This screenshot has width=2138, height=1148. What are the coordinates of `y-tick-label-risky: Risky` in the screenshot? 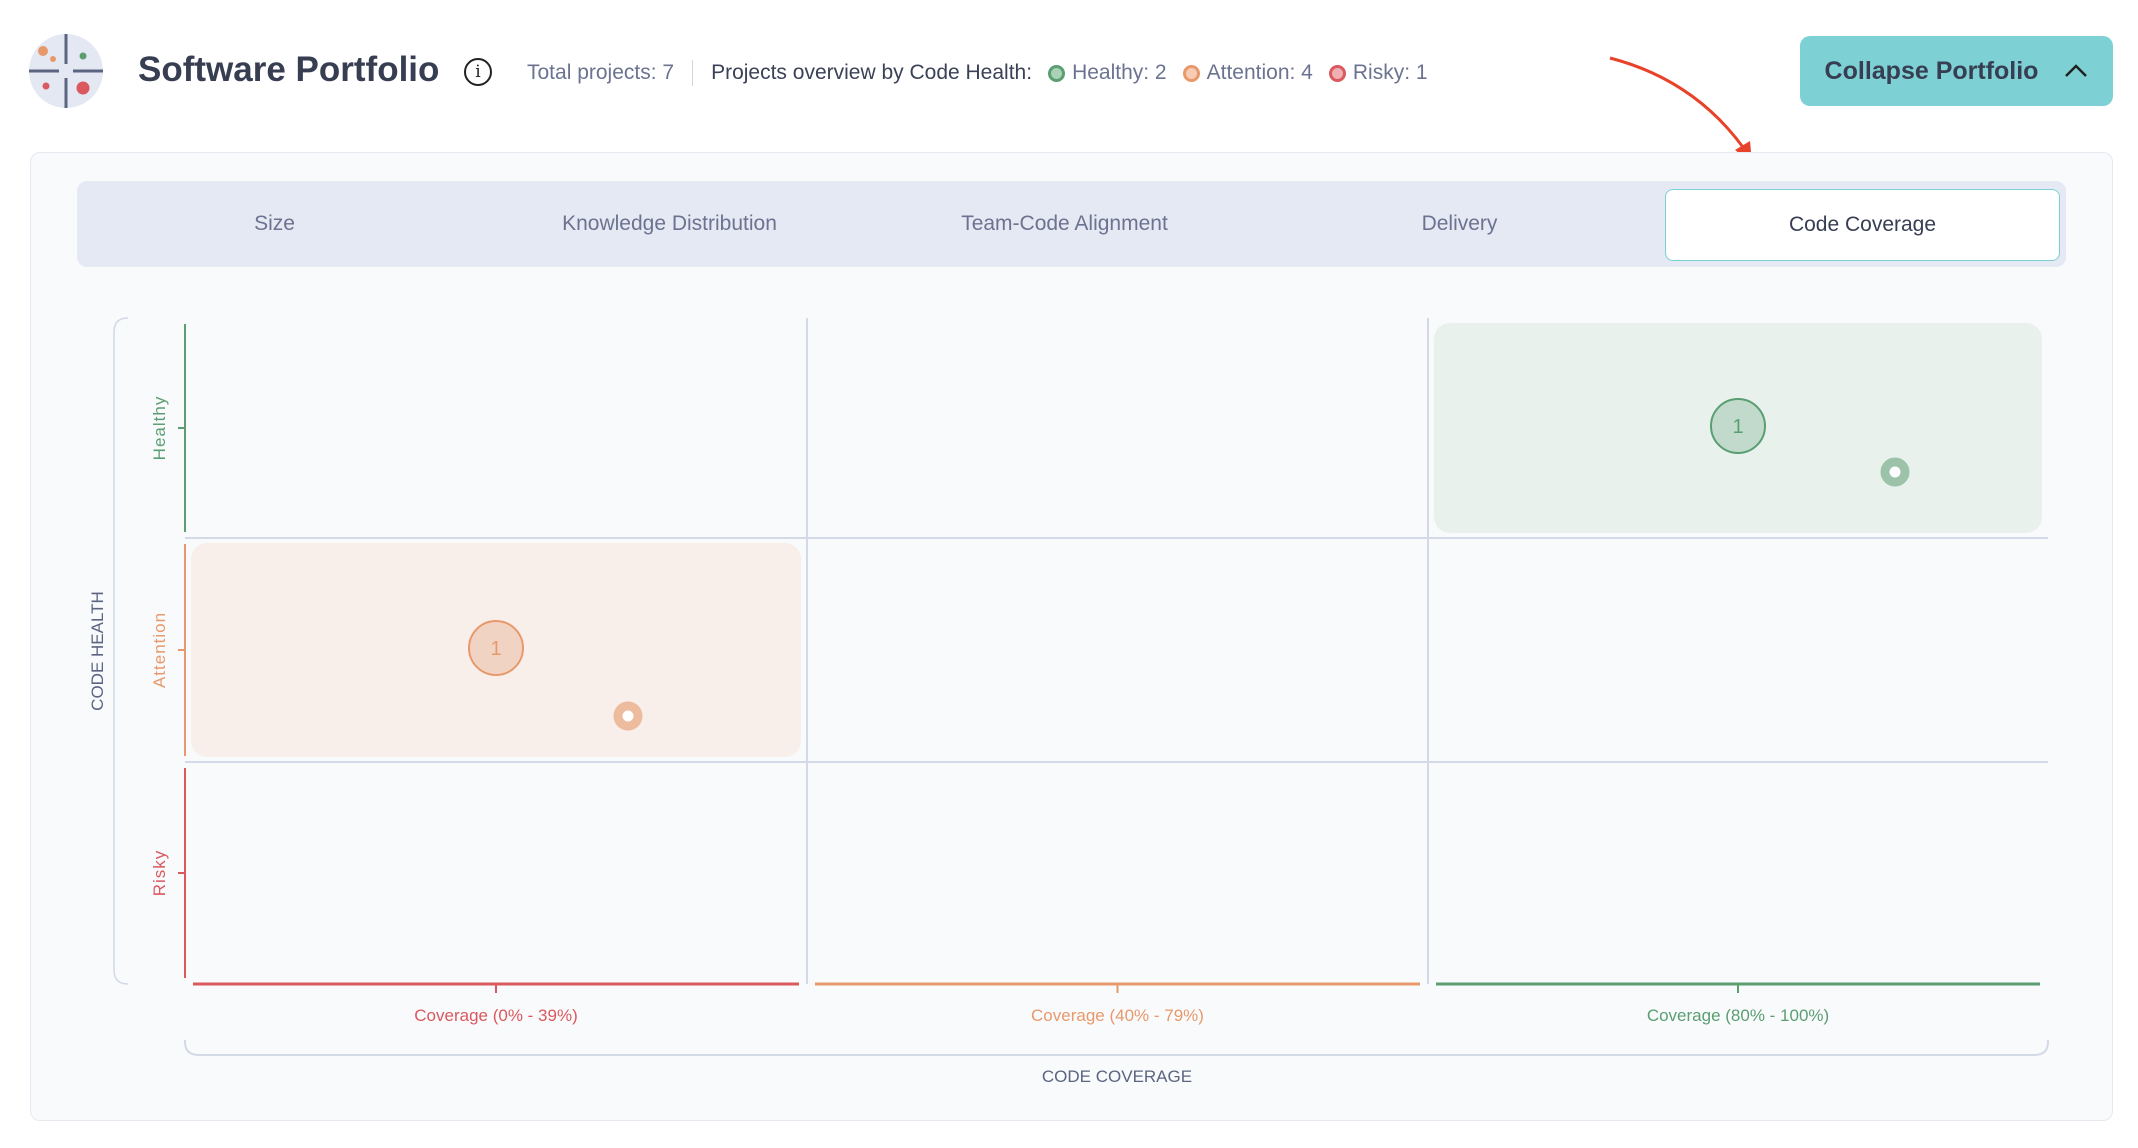 It's located at (159, 873).